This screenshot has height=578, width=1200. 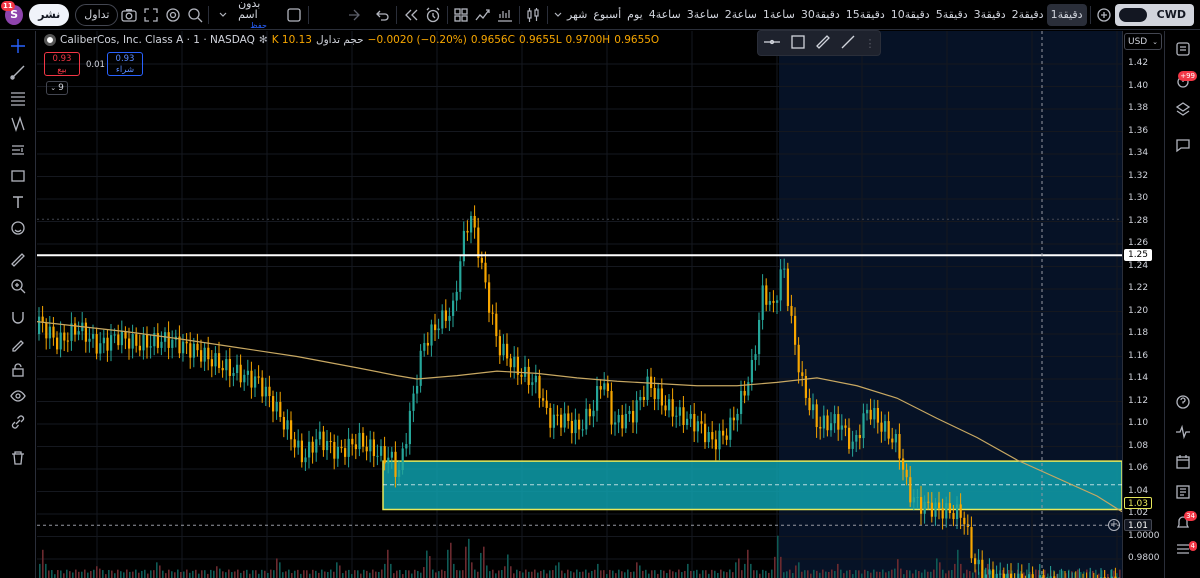 I want to click on alerts-icon: +99, so click(x=1182, y=81).